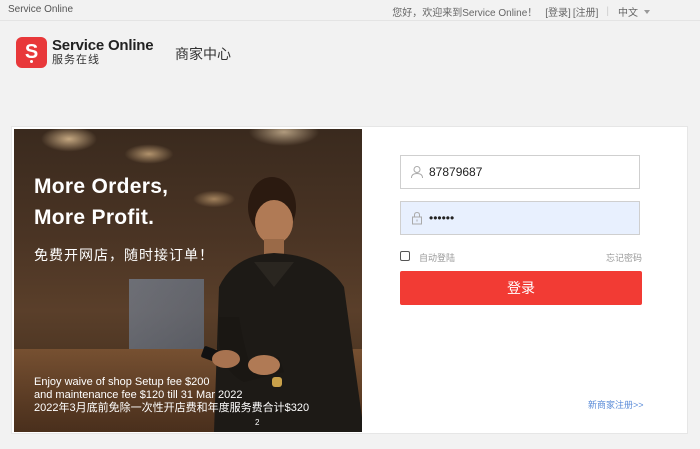 This screenshot has width=700, height=449. Describe the element at coordinates (628, 13) in the screenshot. I see `language-label: 中文` at that location.